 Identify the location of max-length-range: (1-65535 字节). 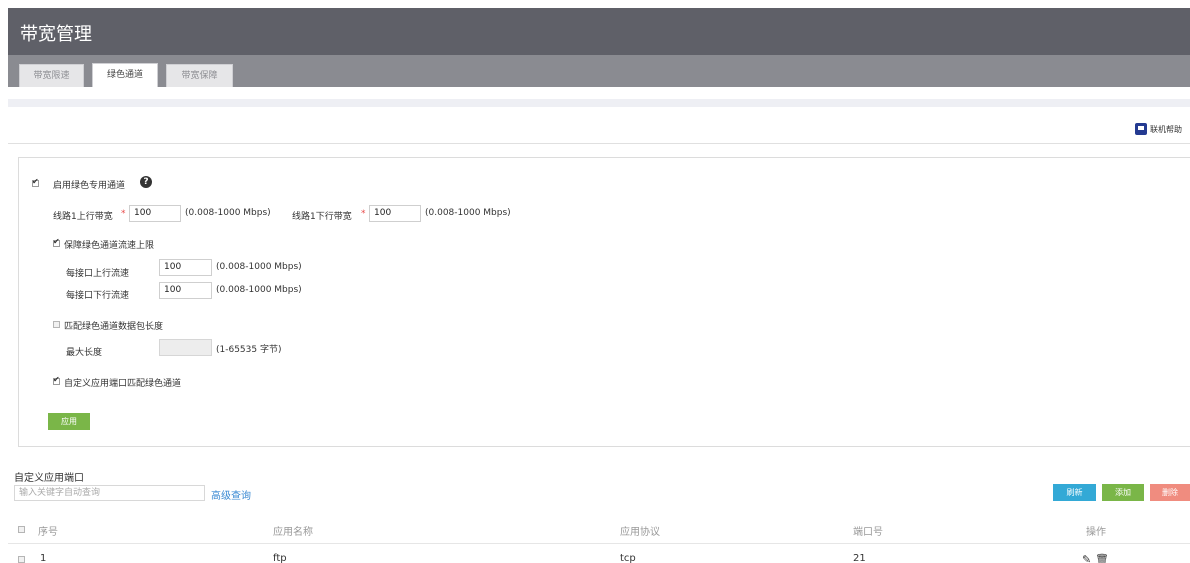
(249, 350).